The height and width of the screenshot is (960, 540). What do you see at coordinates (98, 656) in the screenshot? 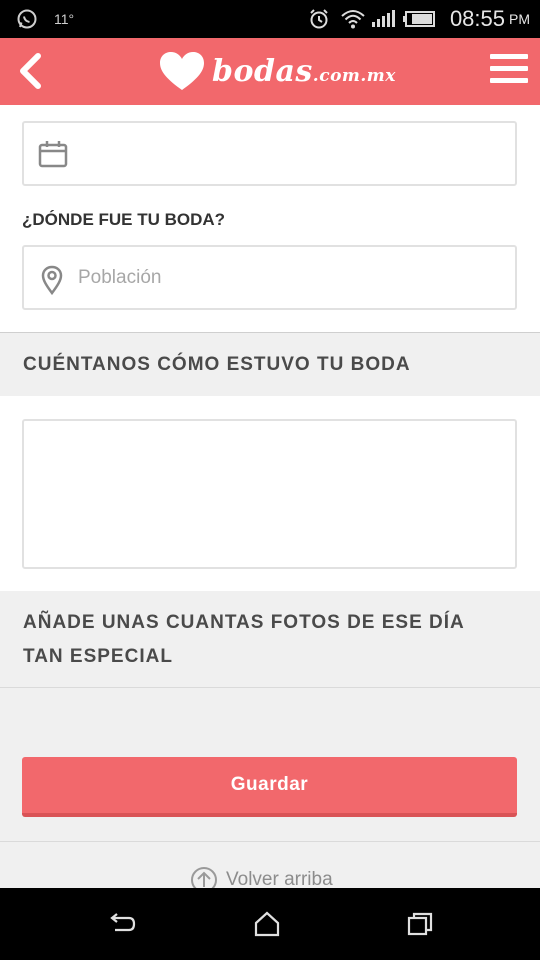
I see `photos-title-line2: TAN ESPECIAL` at bounding box center [98, 656].